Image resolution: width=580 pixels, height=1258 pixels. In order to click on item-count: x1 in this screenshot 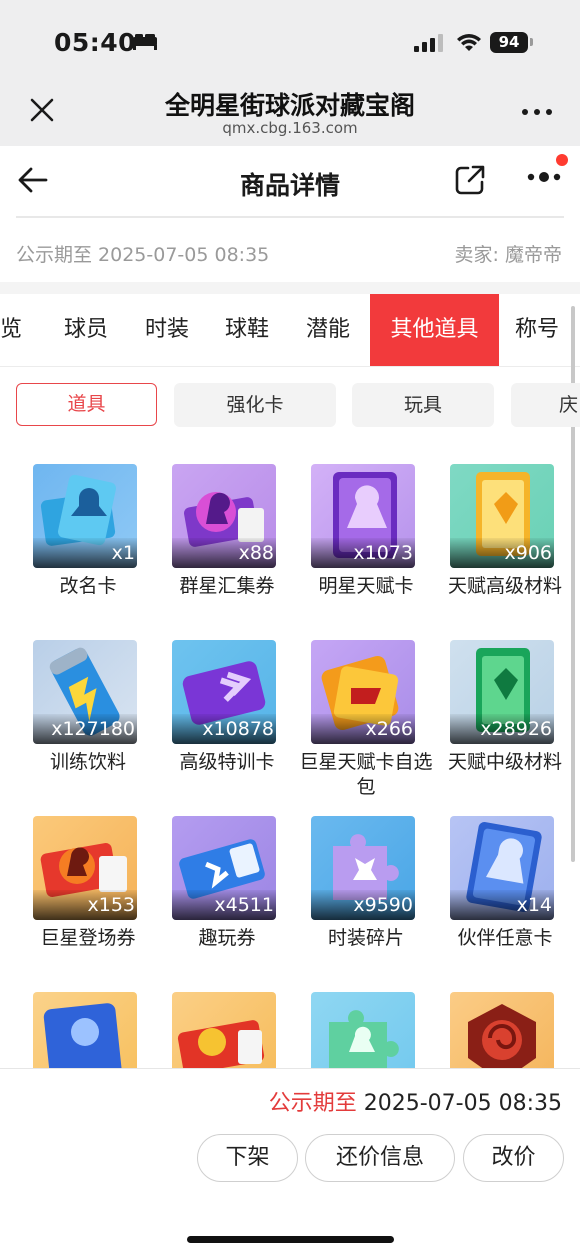, I will do `click(85, 553)`.